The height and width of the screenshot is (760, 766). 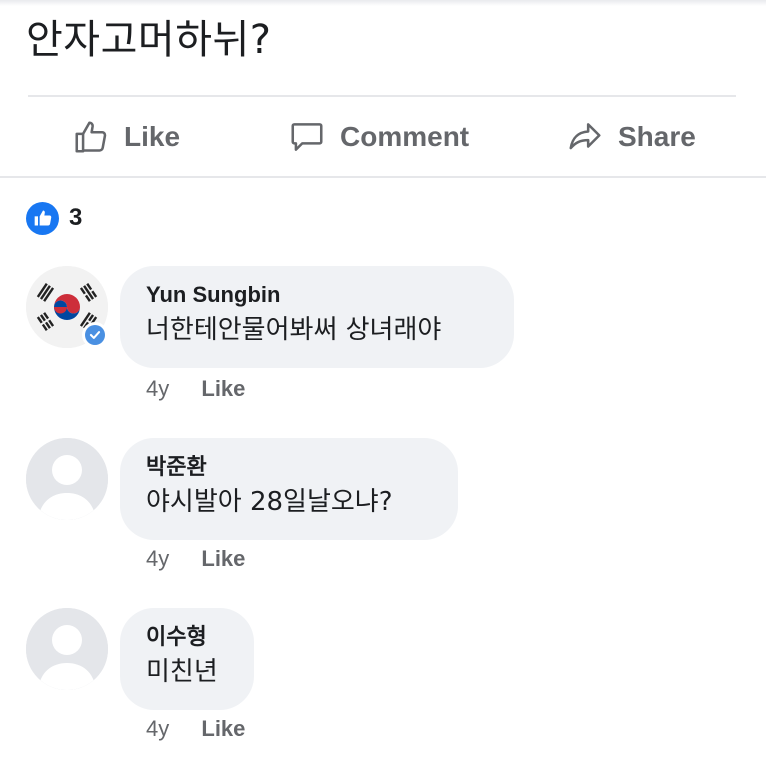 I want to click on comment-bubble: 이수형 미친년, so click(x=187, y=659).